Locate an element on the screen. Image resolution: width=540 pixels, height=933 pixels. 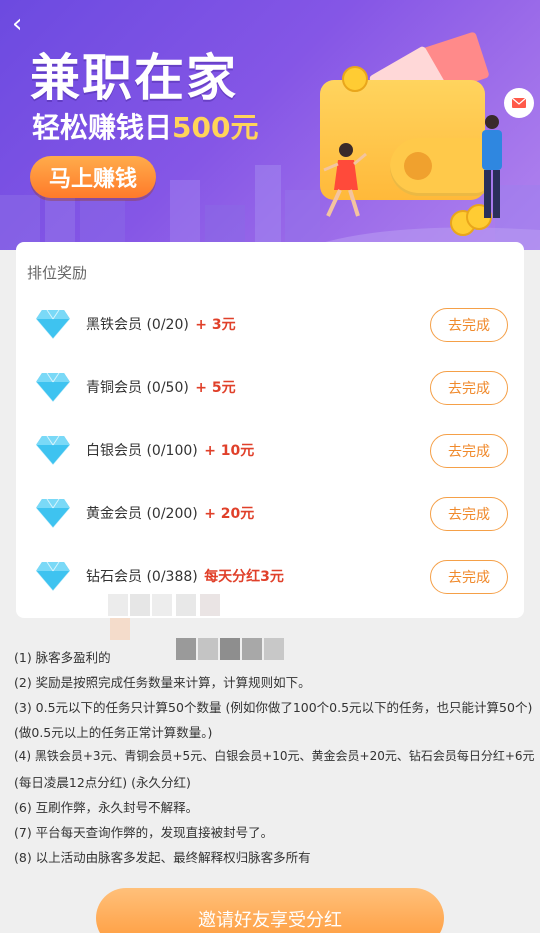
rank-reward: + 5元 is located at coordinates (215, 388).